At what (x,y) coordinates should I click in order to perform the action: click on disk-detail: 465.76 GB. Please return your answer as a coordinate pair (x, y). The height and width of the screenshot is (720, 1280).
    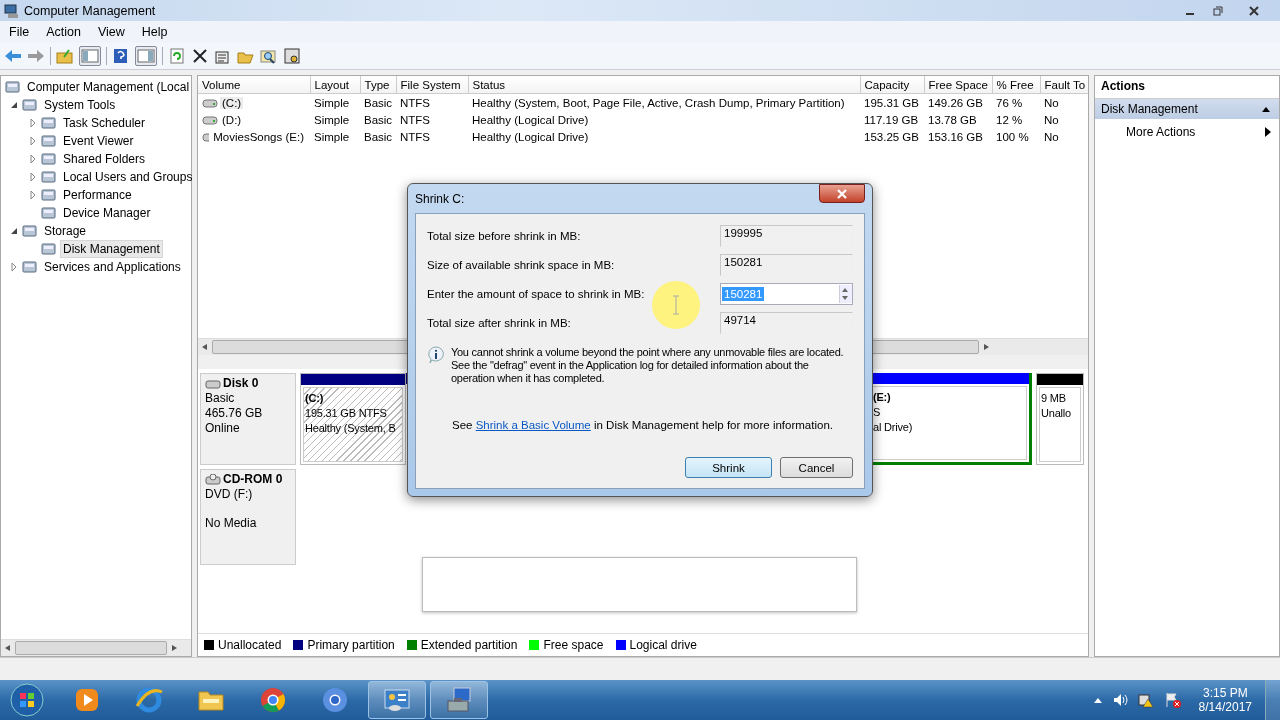
    Looking at the image, I should click on (234, 413).